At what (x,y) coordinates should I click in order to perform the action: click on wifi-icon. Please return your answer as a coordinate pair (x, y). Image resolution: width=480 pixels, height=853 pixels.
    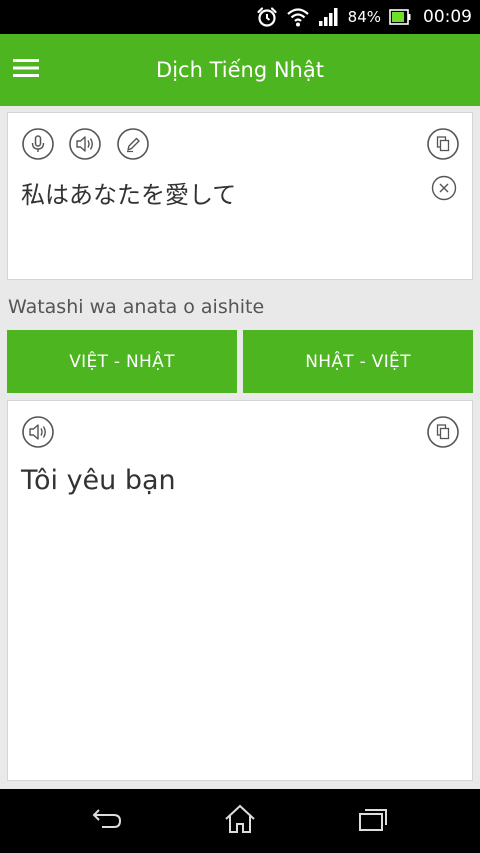
    Looking at the image, I should click on (298, 17).